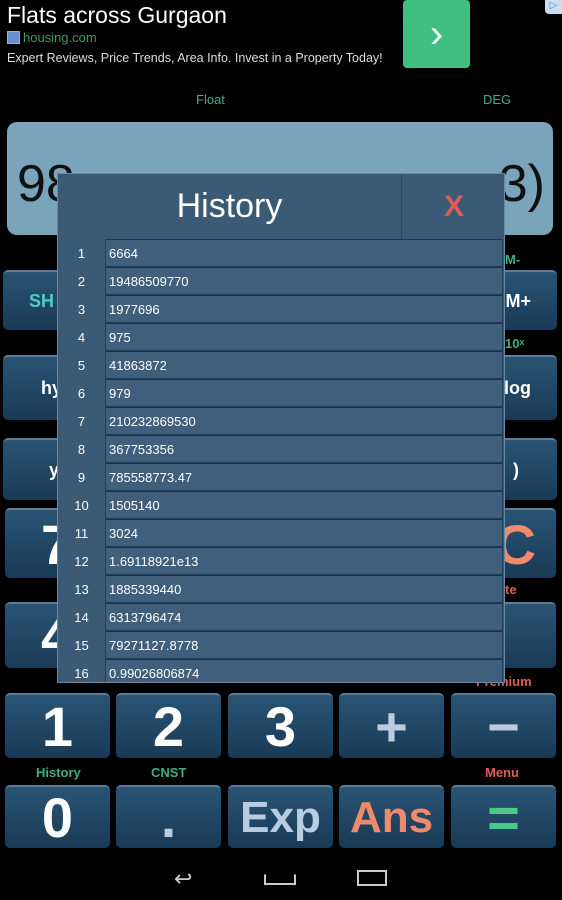  I want to click on history-index: 8, so click(81, 449).